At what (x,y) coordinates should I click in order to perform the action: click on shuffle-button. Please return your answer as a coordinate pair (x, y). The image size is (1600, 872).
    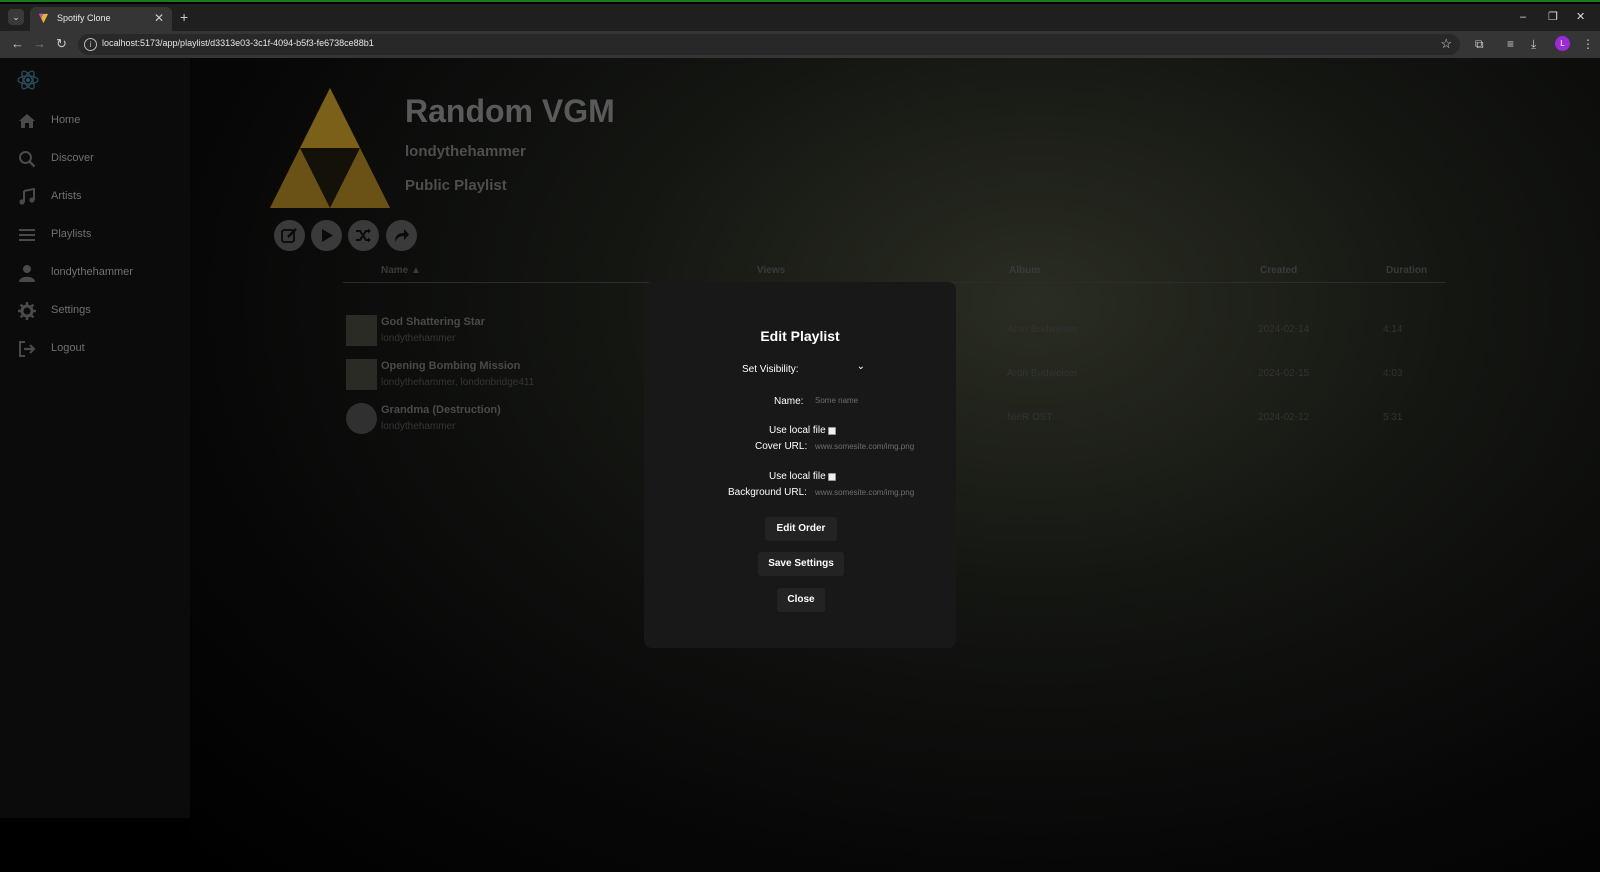
    Looking at the image, I should click on (363, 235).